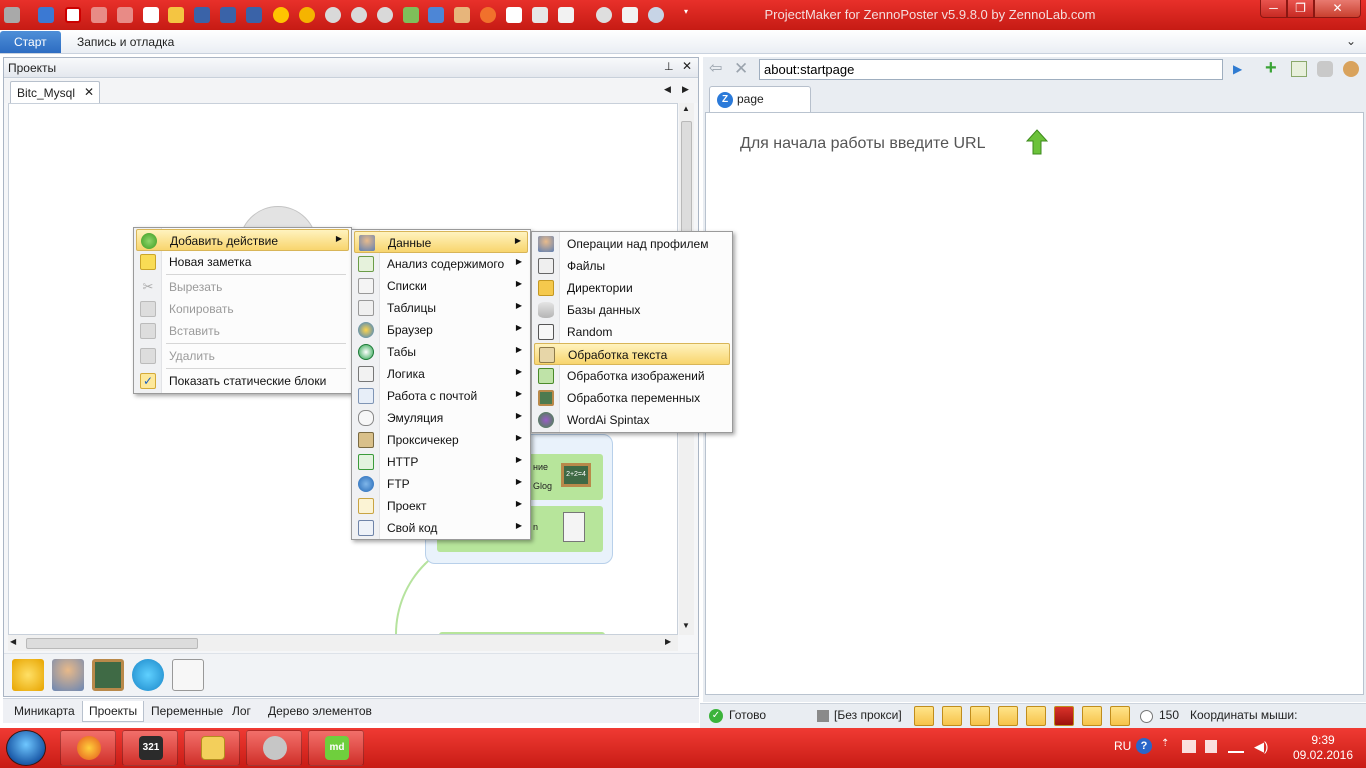 This screenshot has width=1366, height=768. I want to click on menu-item-tabs: Табы ▶, so click(441, 352).